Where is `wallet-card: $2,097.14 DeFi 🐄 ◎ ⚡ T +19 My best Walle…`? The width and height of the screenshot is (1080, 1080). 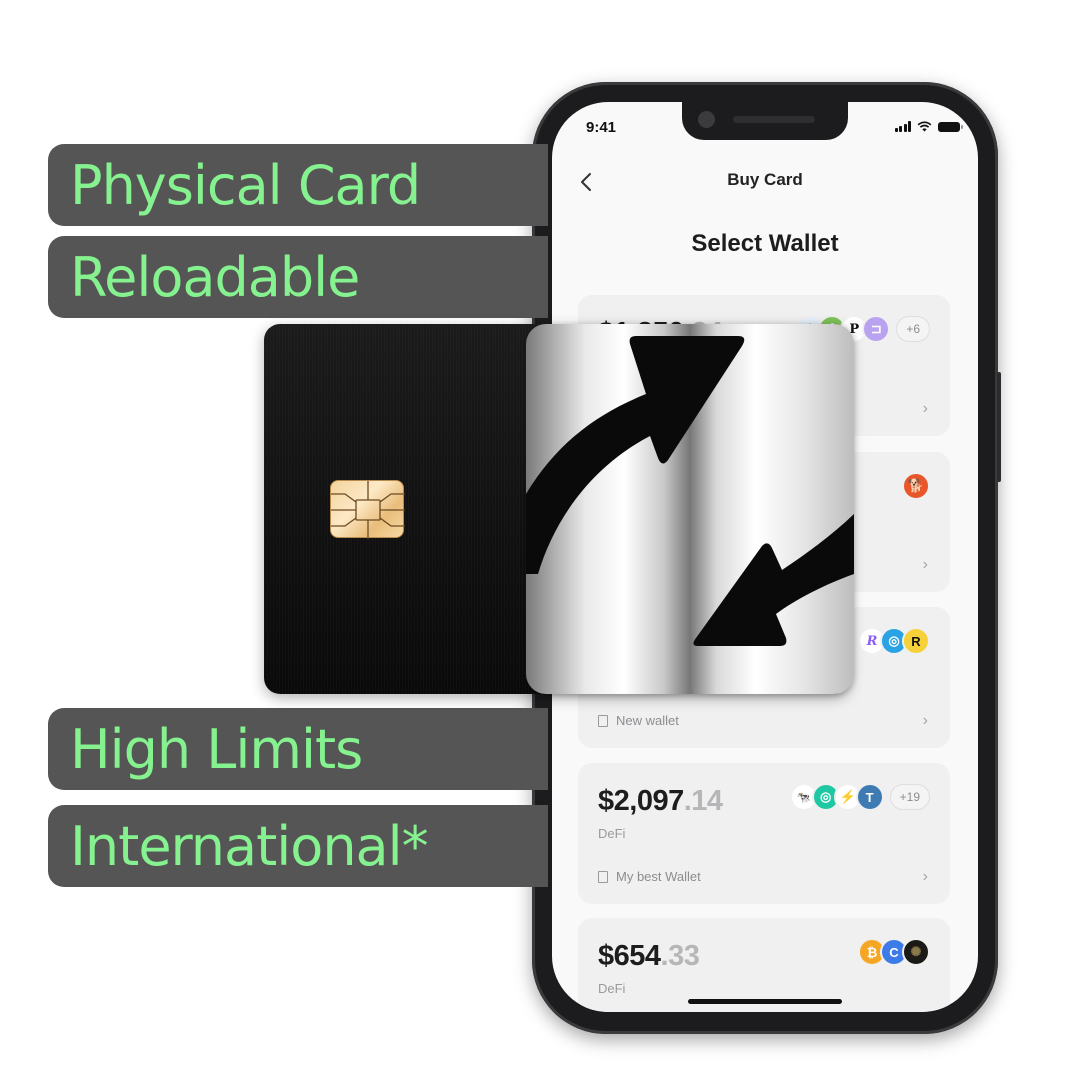
wallet-card: $2,097.14 DeFi 🐄 ◎ ⚡ T +19 My best Walle… is located at coordinates (764, 833).